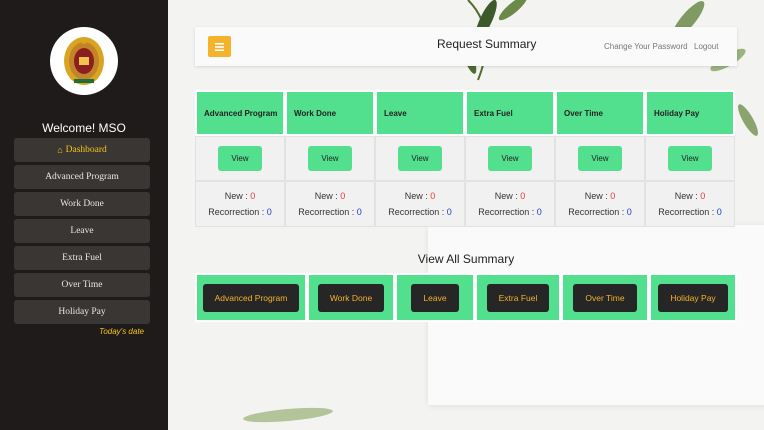  I want to click on sidebar-item-over-time: Over Time, so click(82, 285).